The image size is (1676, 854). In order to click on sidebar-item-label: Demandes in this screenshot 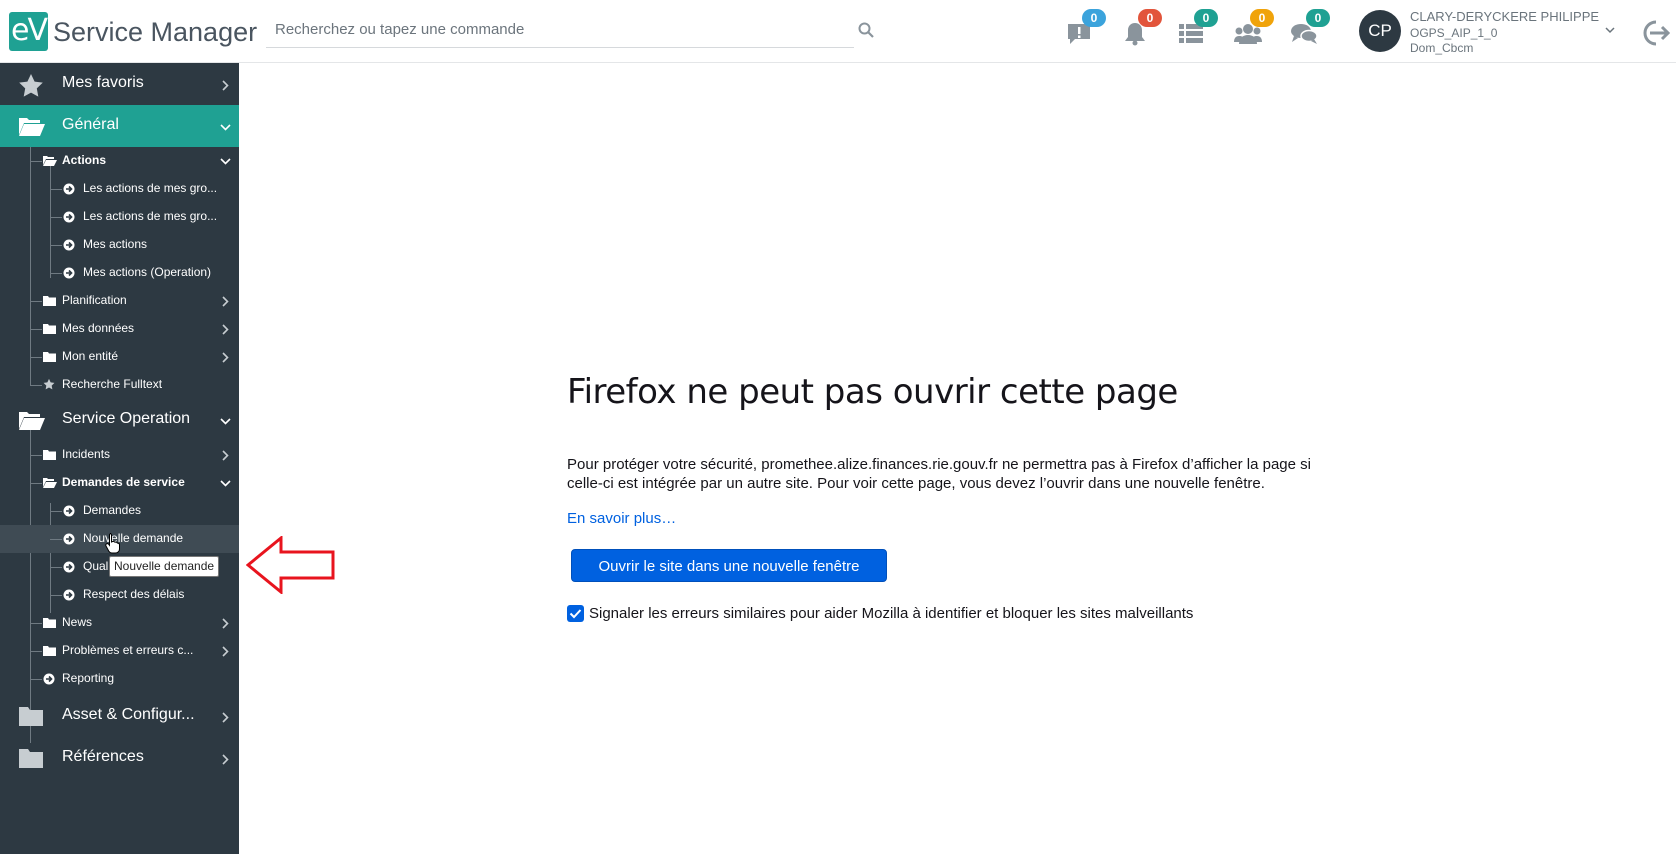, I will do `click(112, 510)`.